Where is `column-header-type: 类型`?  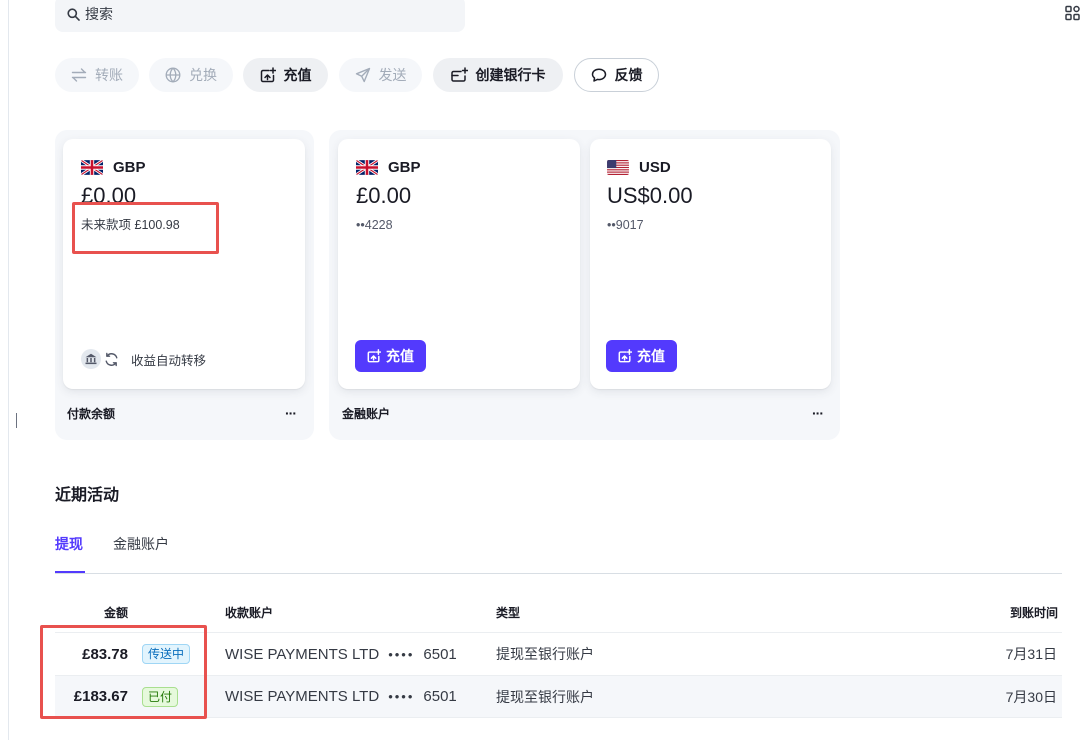 column-header-type: 类型 is located at coordinates (508, 612).